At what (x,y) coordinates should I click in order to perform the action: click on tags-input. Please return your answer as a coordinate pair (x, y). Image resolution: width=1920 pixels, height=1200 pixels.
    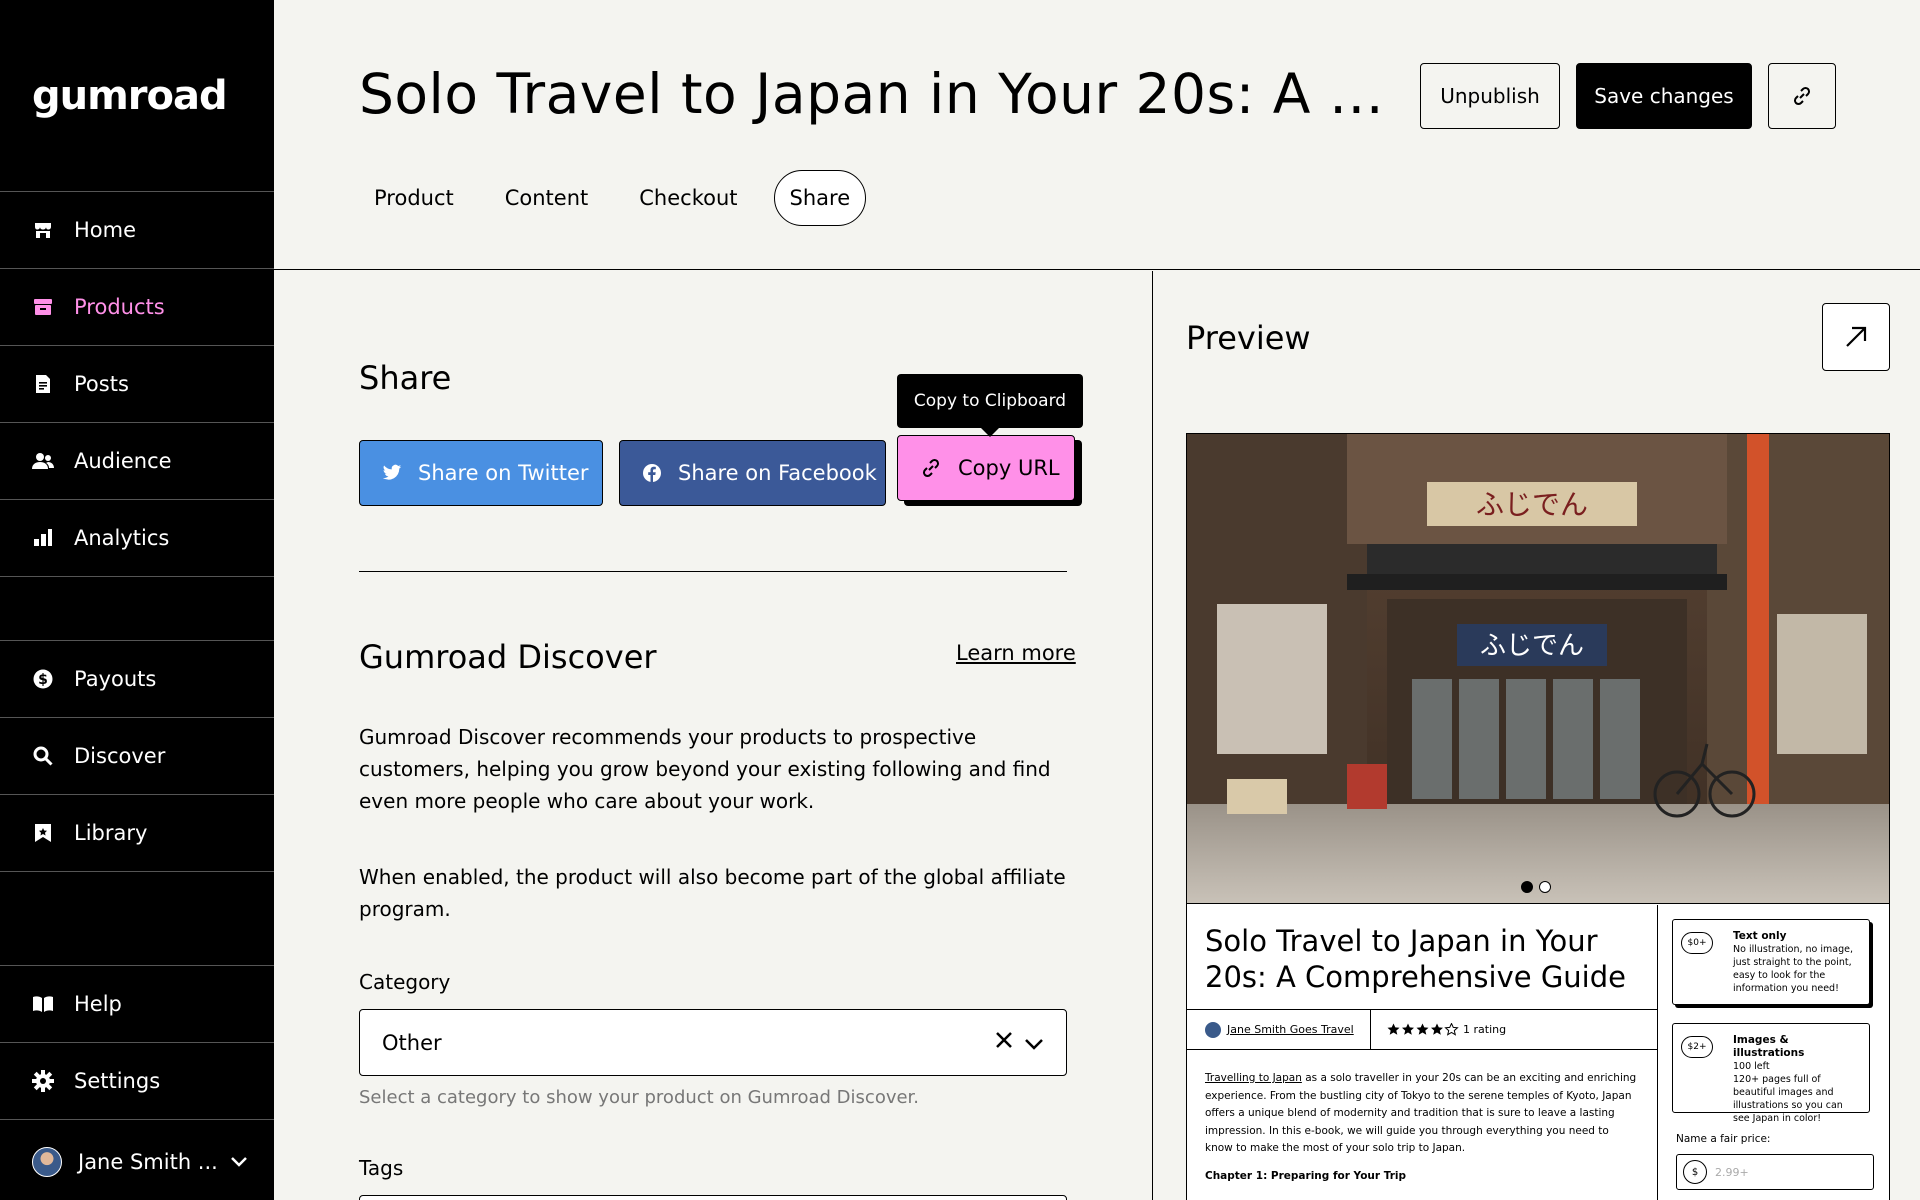
    Looking at the image, I should click on (713, 1197).